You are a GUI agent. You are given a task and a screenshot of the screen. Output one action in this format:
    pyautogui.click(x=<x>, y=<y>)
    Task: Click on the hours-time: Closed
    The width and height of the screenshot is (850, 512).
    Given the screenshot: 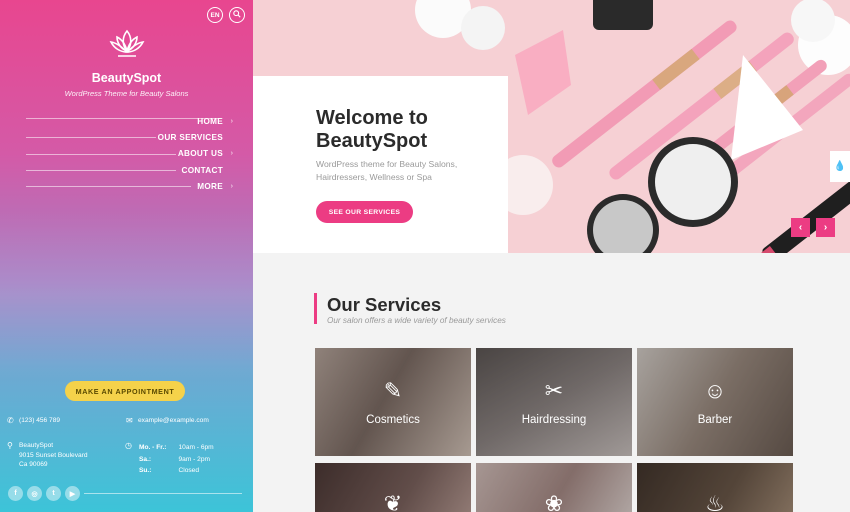 What is the action you would take?
    pyautogui.click(x=189, y=471)
    